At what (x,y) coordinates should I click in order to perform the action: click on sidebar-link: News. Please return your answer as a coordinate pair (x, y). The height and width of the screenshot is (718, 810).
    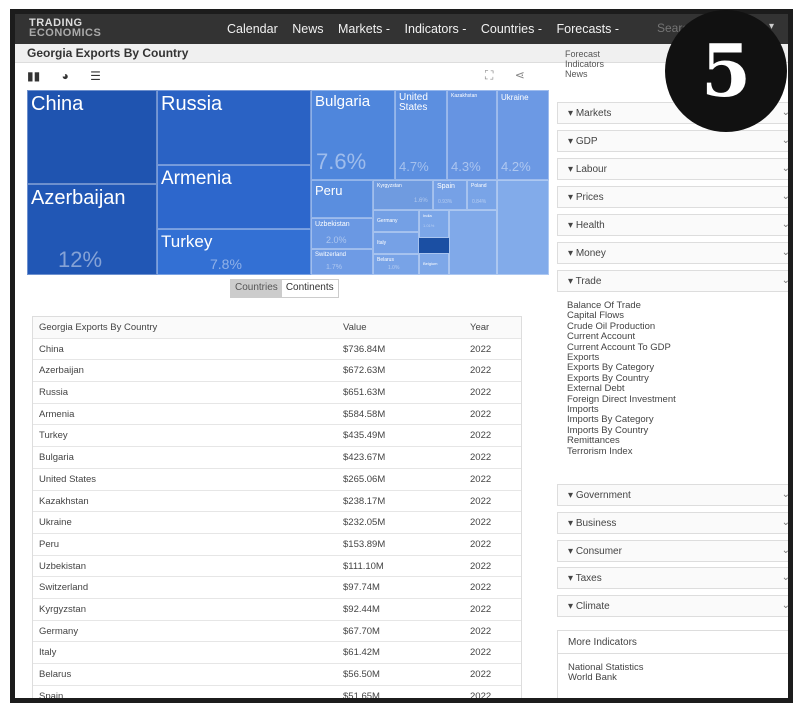
    Looking at the image, I should click on (584, 74).